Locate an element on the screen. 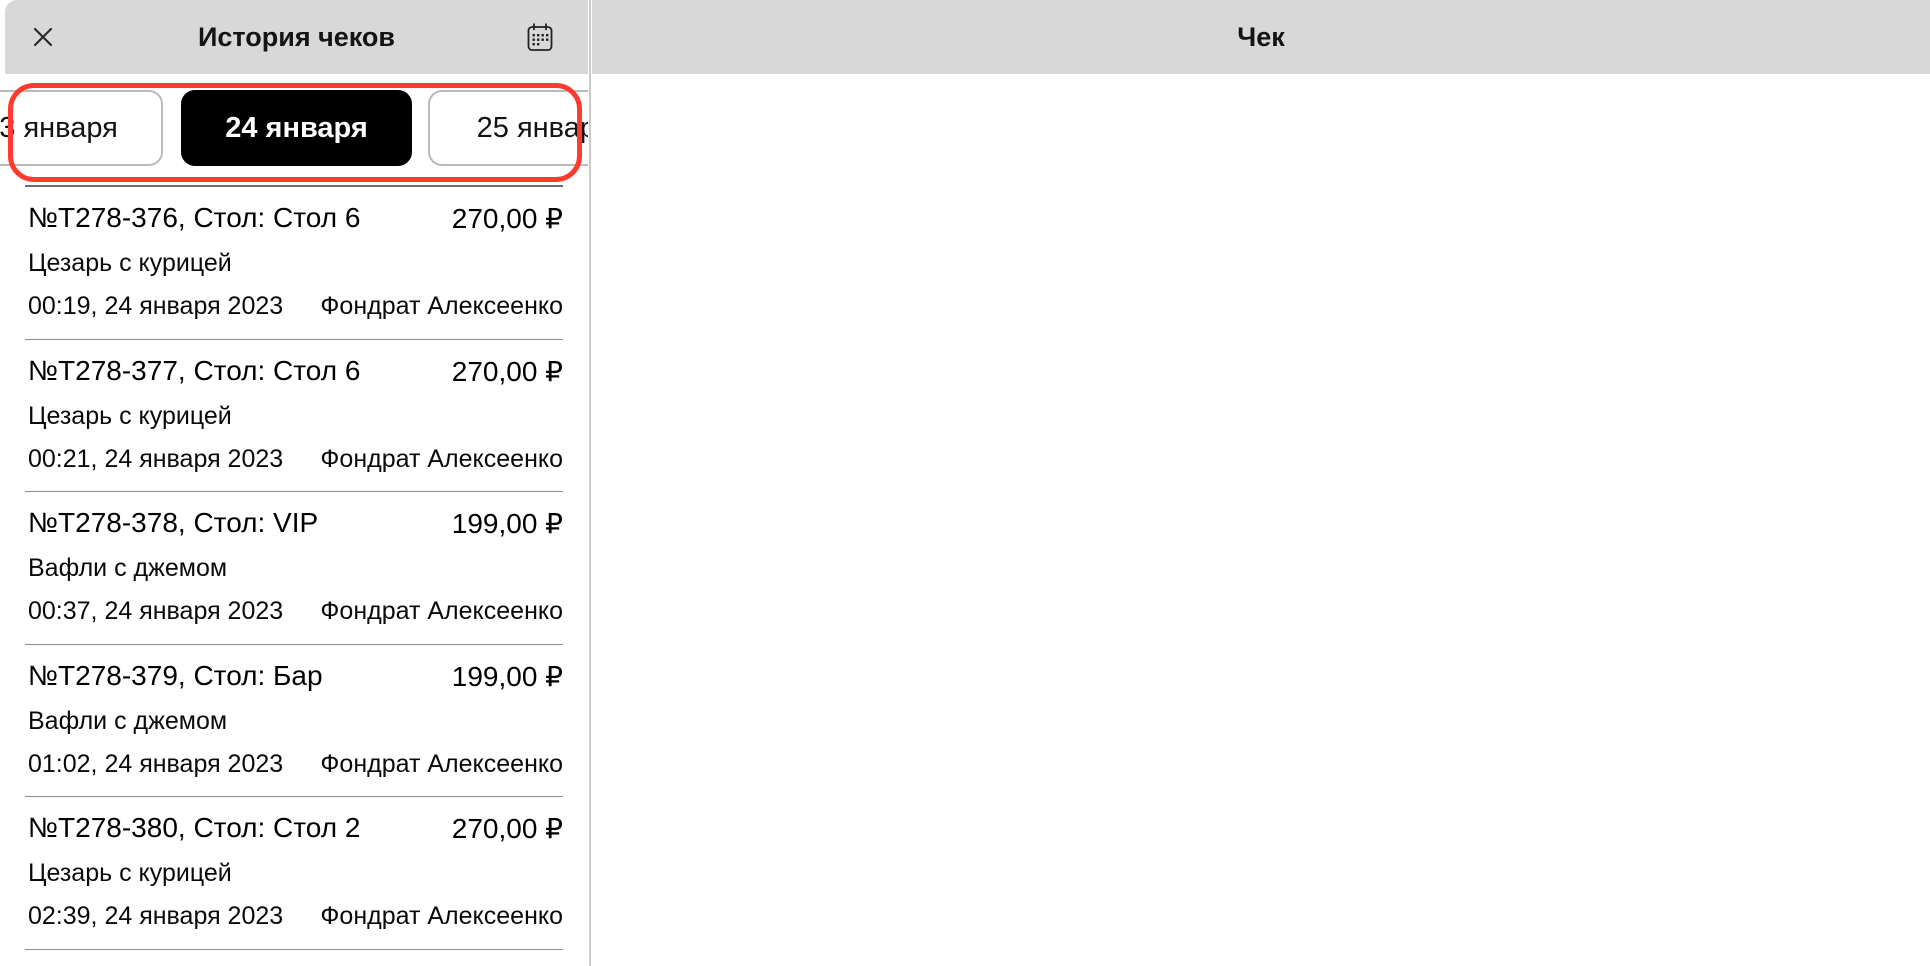 This screenshot has height=966, width=1930. close-x-icon is located at coordinates (43, 37).